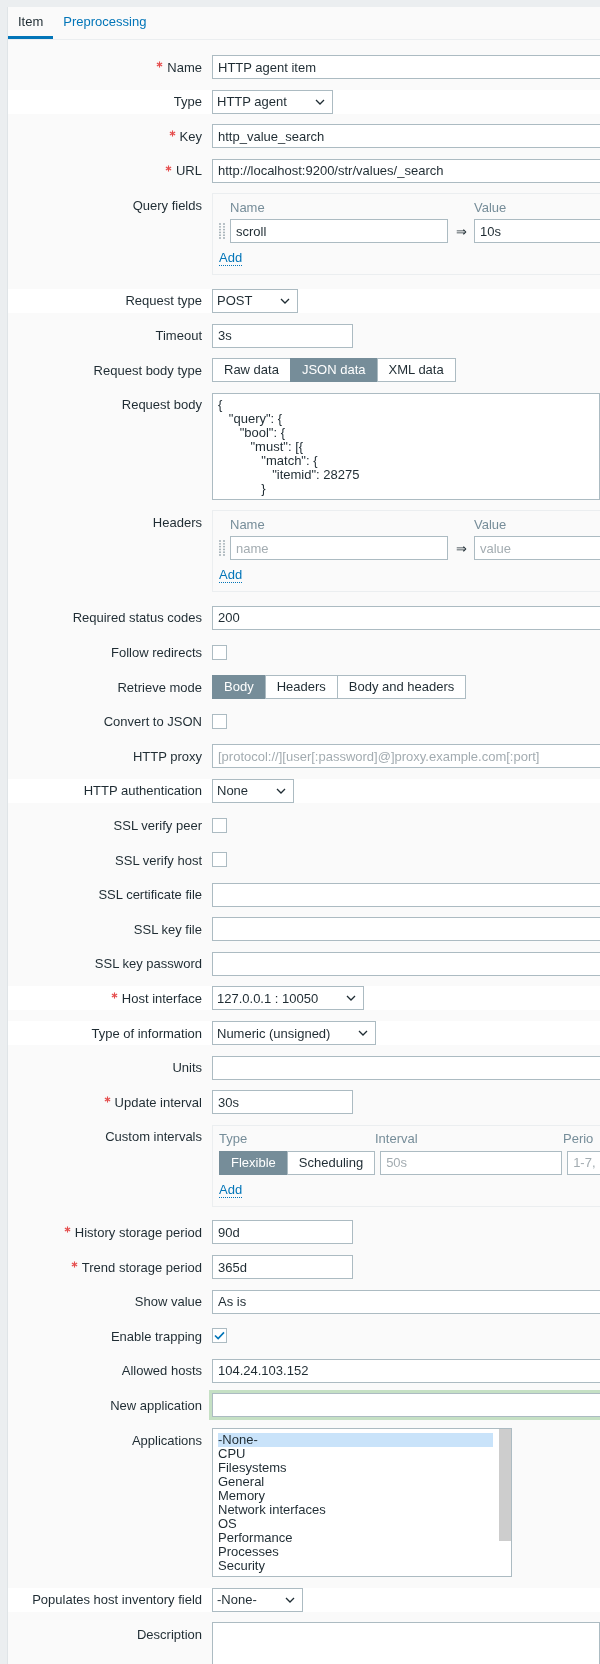 This screenshot has width=600, height=1664. I want to click on list-option: Security, so click(355, 1566).